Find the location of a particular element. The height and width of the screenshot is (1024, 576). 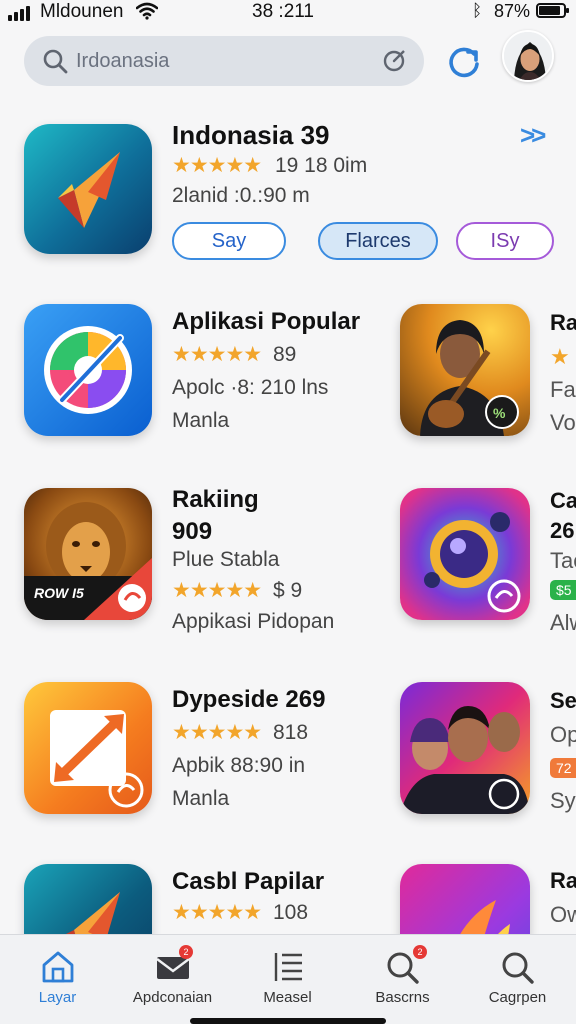

peek-line: Ow is located at coordinates (563, 914).